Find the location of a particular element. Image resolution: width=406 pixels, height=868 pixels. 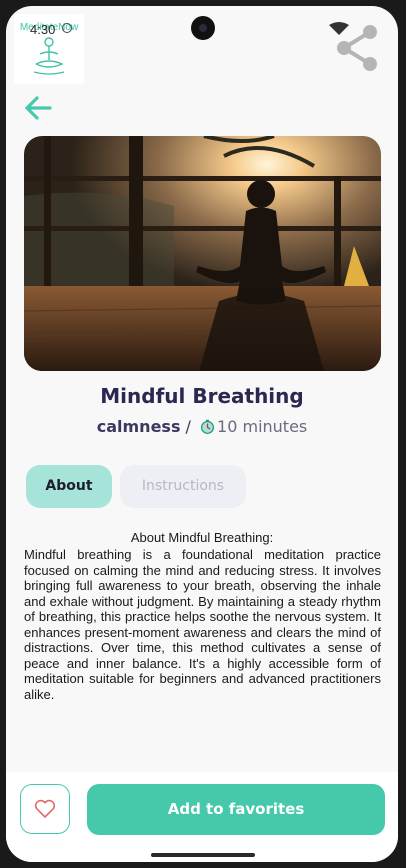

heart-icon is located at coordinates (45, 808).